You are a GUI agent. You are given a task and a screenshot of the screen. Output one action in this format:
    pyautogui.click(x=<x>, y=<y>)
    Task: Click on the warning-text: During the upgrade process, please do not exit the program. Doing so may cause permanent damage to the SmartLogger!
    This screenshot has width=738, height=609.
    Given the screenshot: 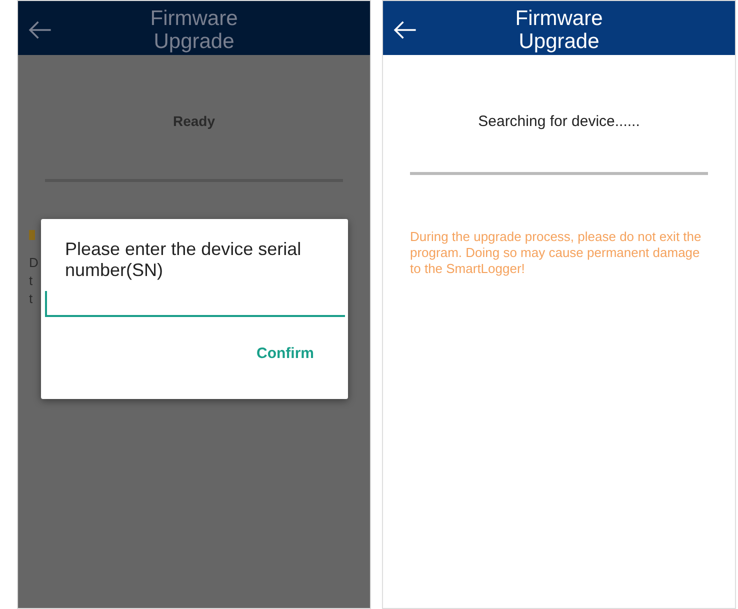 What is the action you would take?
    pyautogui.click(x=556, y=253)
    